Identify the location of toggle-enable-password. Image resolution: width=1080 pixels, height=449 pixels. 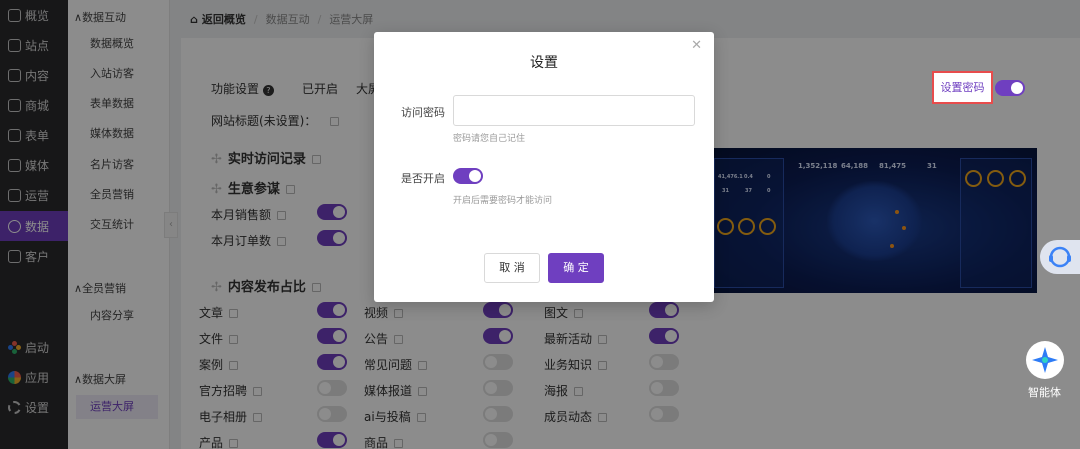
(468, 176).